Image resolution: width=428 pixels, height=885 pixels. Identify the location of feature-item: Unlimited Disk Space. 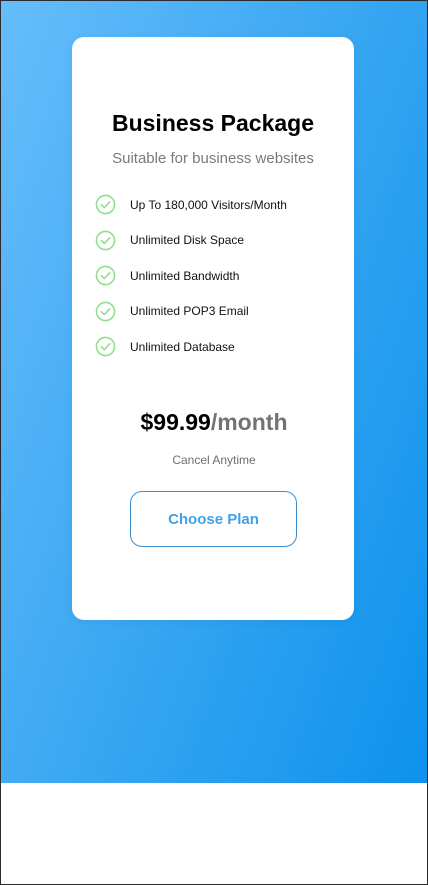
(191, 241).